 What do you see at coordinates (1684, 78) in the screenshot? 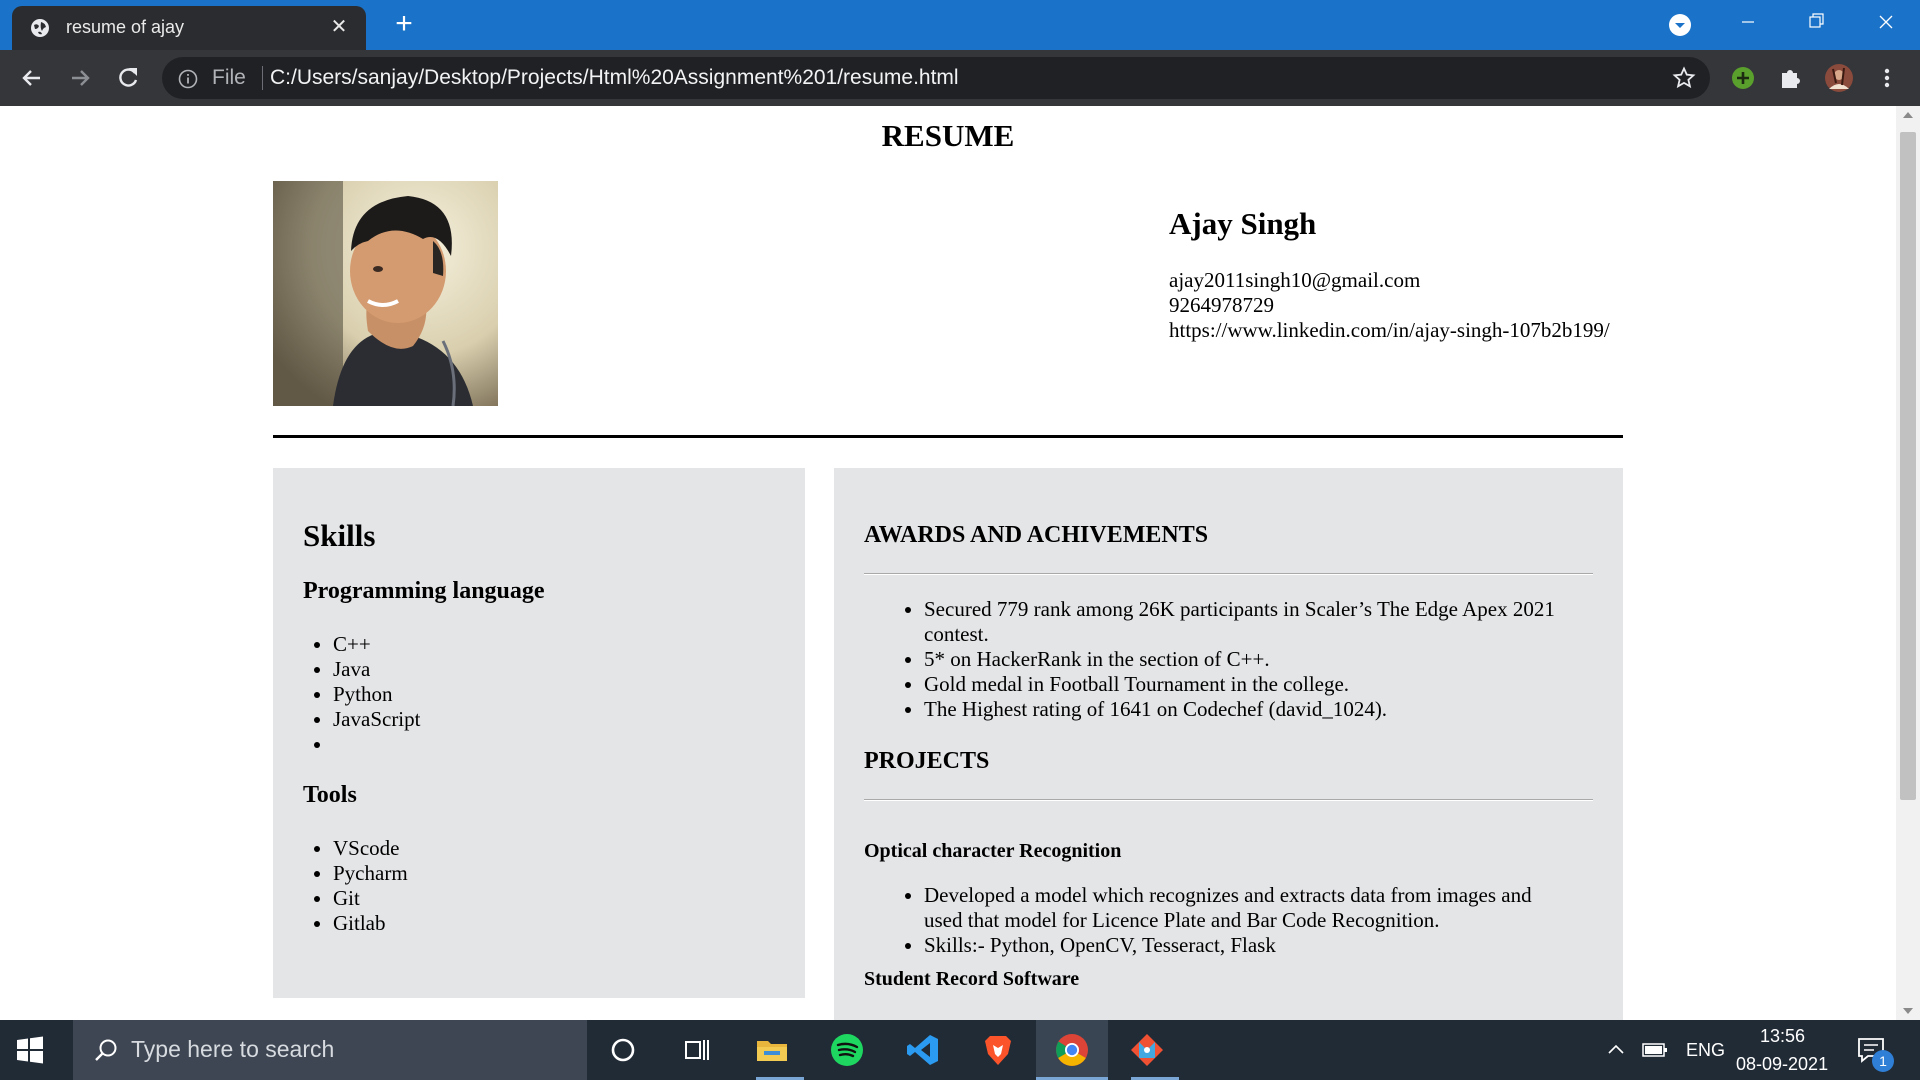
I see `bookmark-star-icon` at bounding box center [1684, 78].